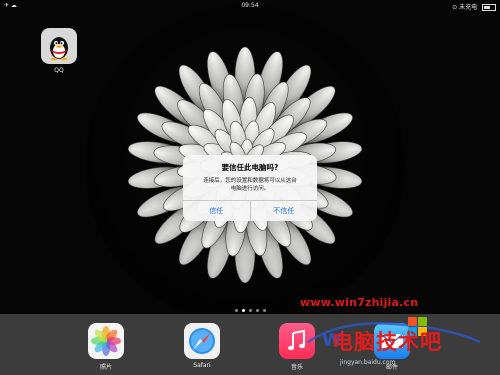 The width and height of the screenshot is (500, 375). Describe the element at coordinates (489, 7) in the screenshot. I see `battery-icon` at that location.